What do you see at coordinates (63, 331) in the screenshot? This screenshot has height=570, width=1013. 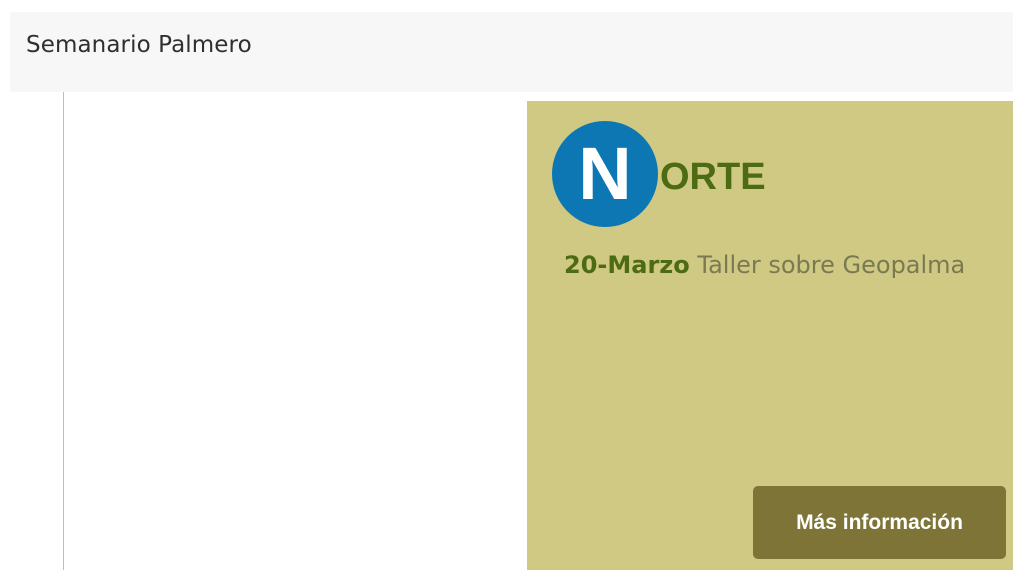 I see `vertical-divider` at bounding box center [63, 331].